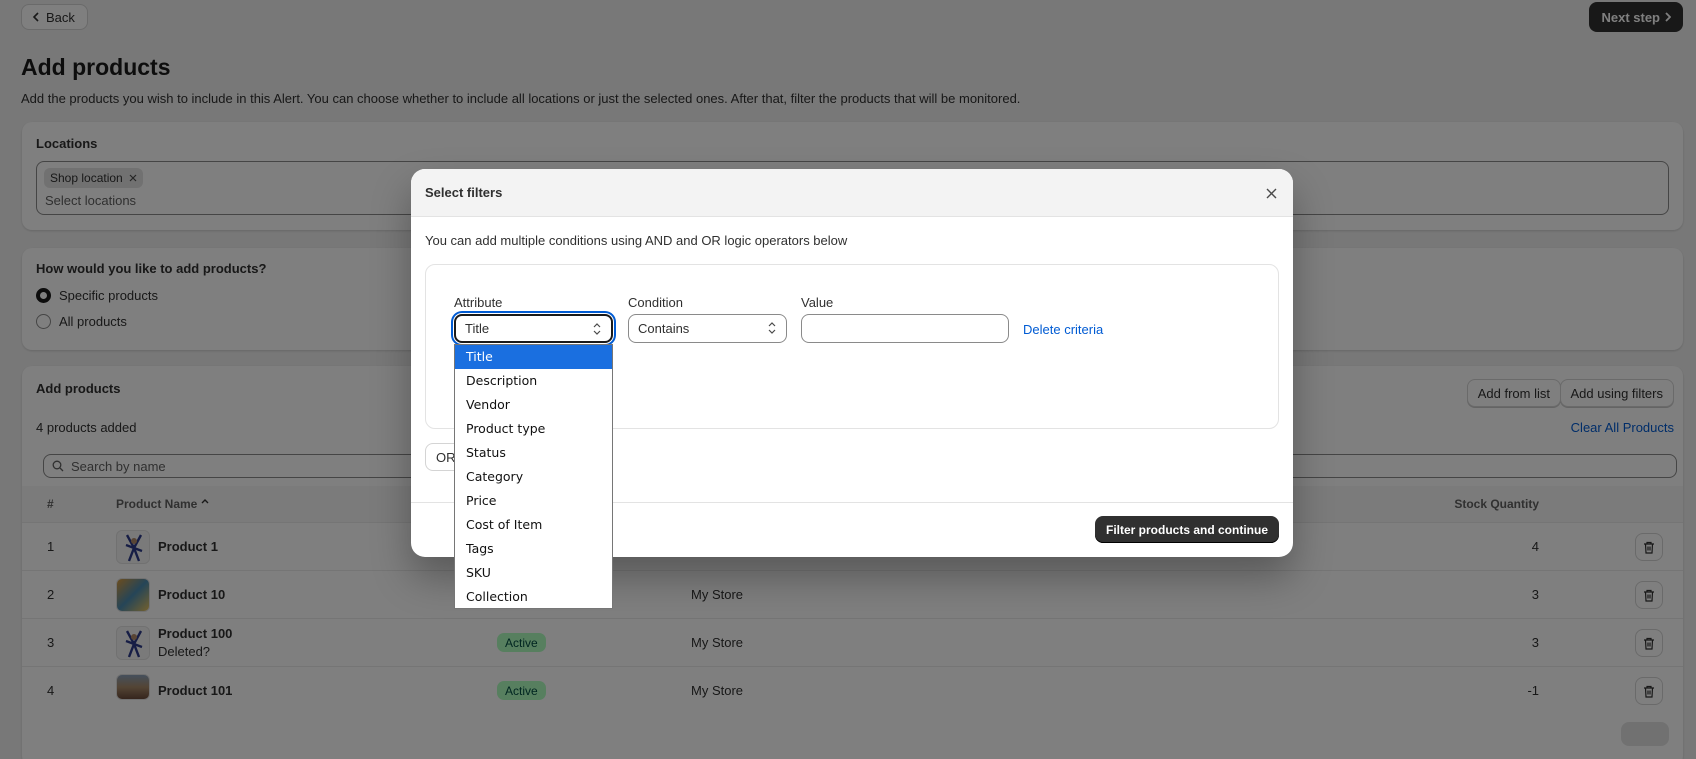 The image size is (1696, 759). What do you see at coordinates (817, 302) in the screenshot?
I see `value-label: Value` at bounding box center [817, 302].